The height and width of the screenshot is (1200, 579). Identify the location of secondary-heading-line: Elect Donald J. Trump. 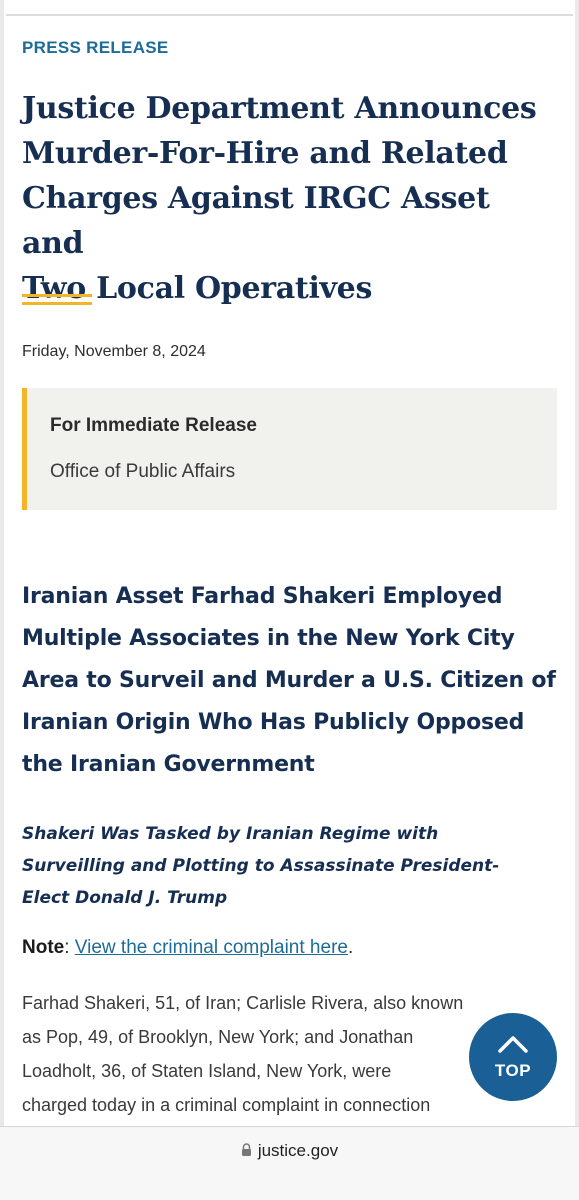
(125, 898).